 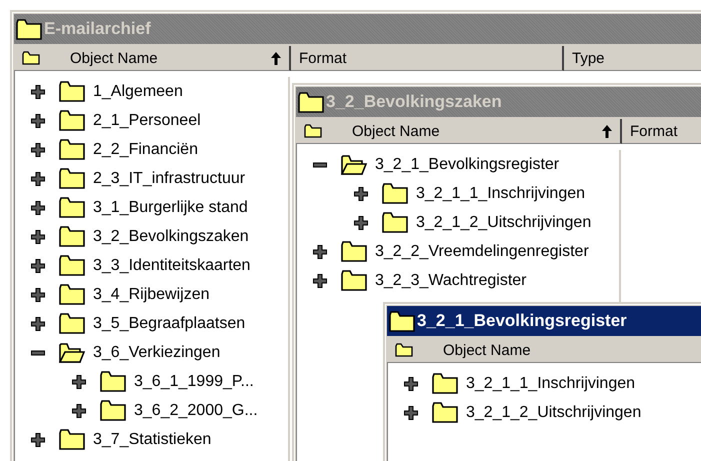 I want to click on column-header: Format, so click(x=427, y=58).